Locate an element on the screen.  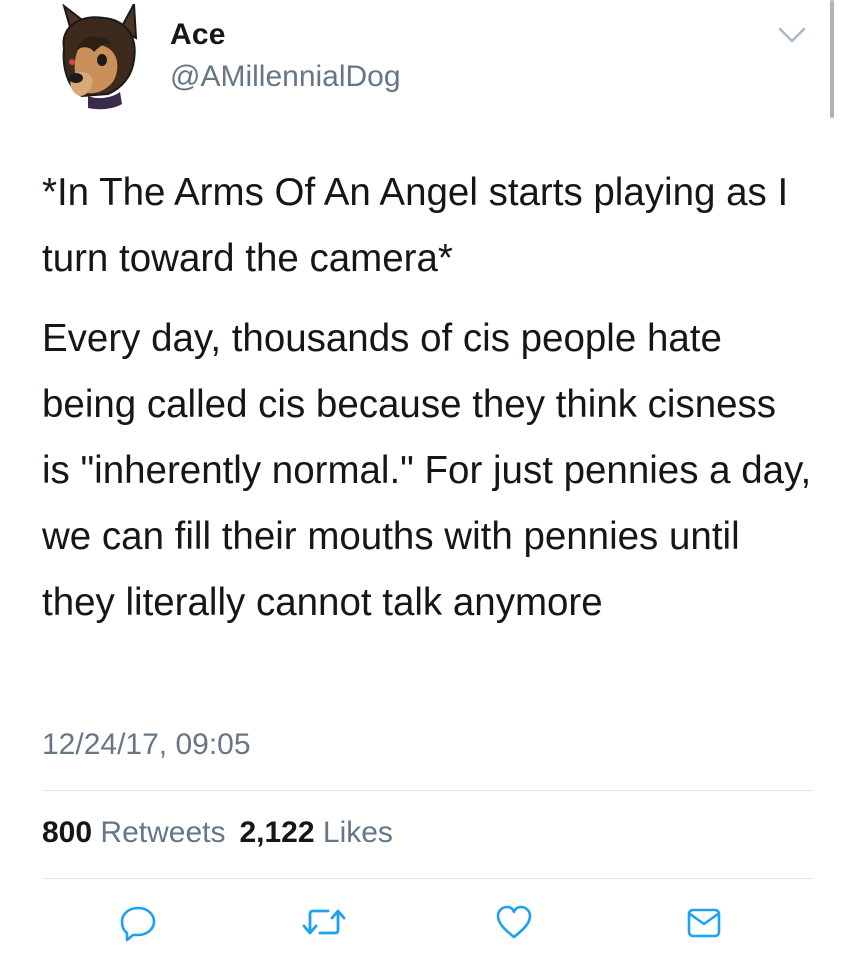
chevron-down-icon is located at coordinates (792, 35).